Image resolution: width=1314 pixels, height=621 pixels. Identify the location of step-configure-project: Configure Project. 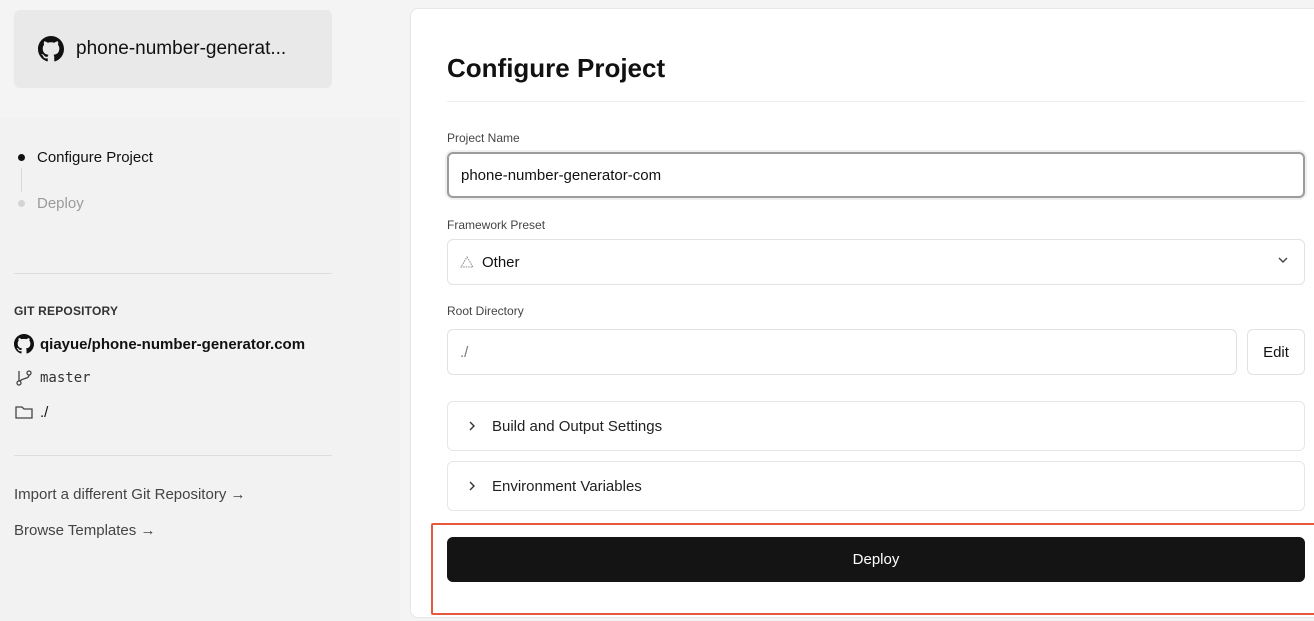
(85, 157).